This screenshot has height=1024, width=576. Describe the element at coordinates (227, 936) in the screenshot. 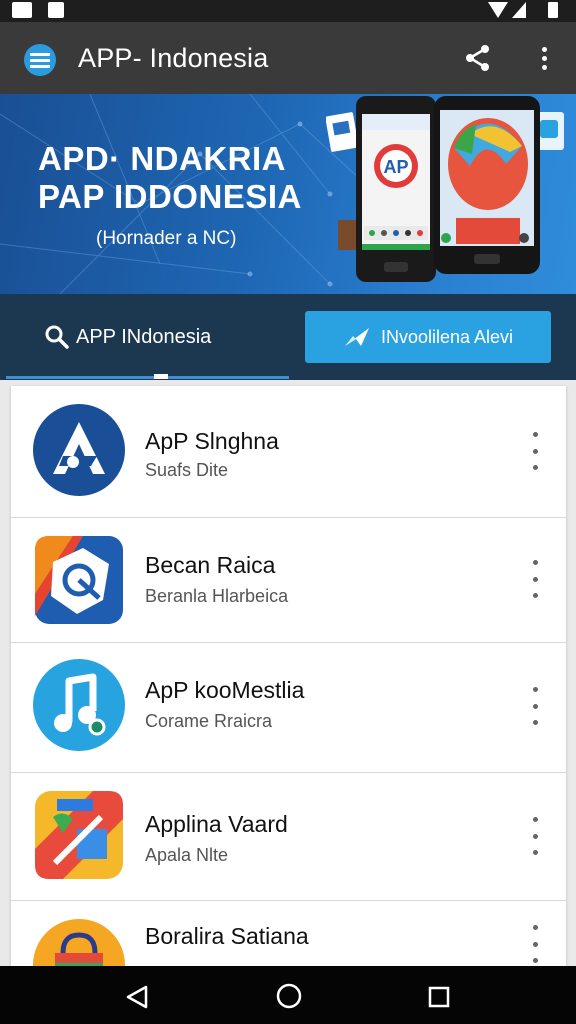

I see `app-title: Boralira Satiana` at that location.